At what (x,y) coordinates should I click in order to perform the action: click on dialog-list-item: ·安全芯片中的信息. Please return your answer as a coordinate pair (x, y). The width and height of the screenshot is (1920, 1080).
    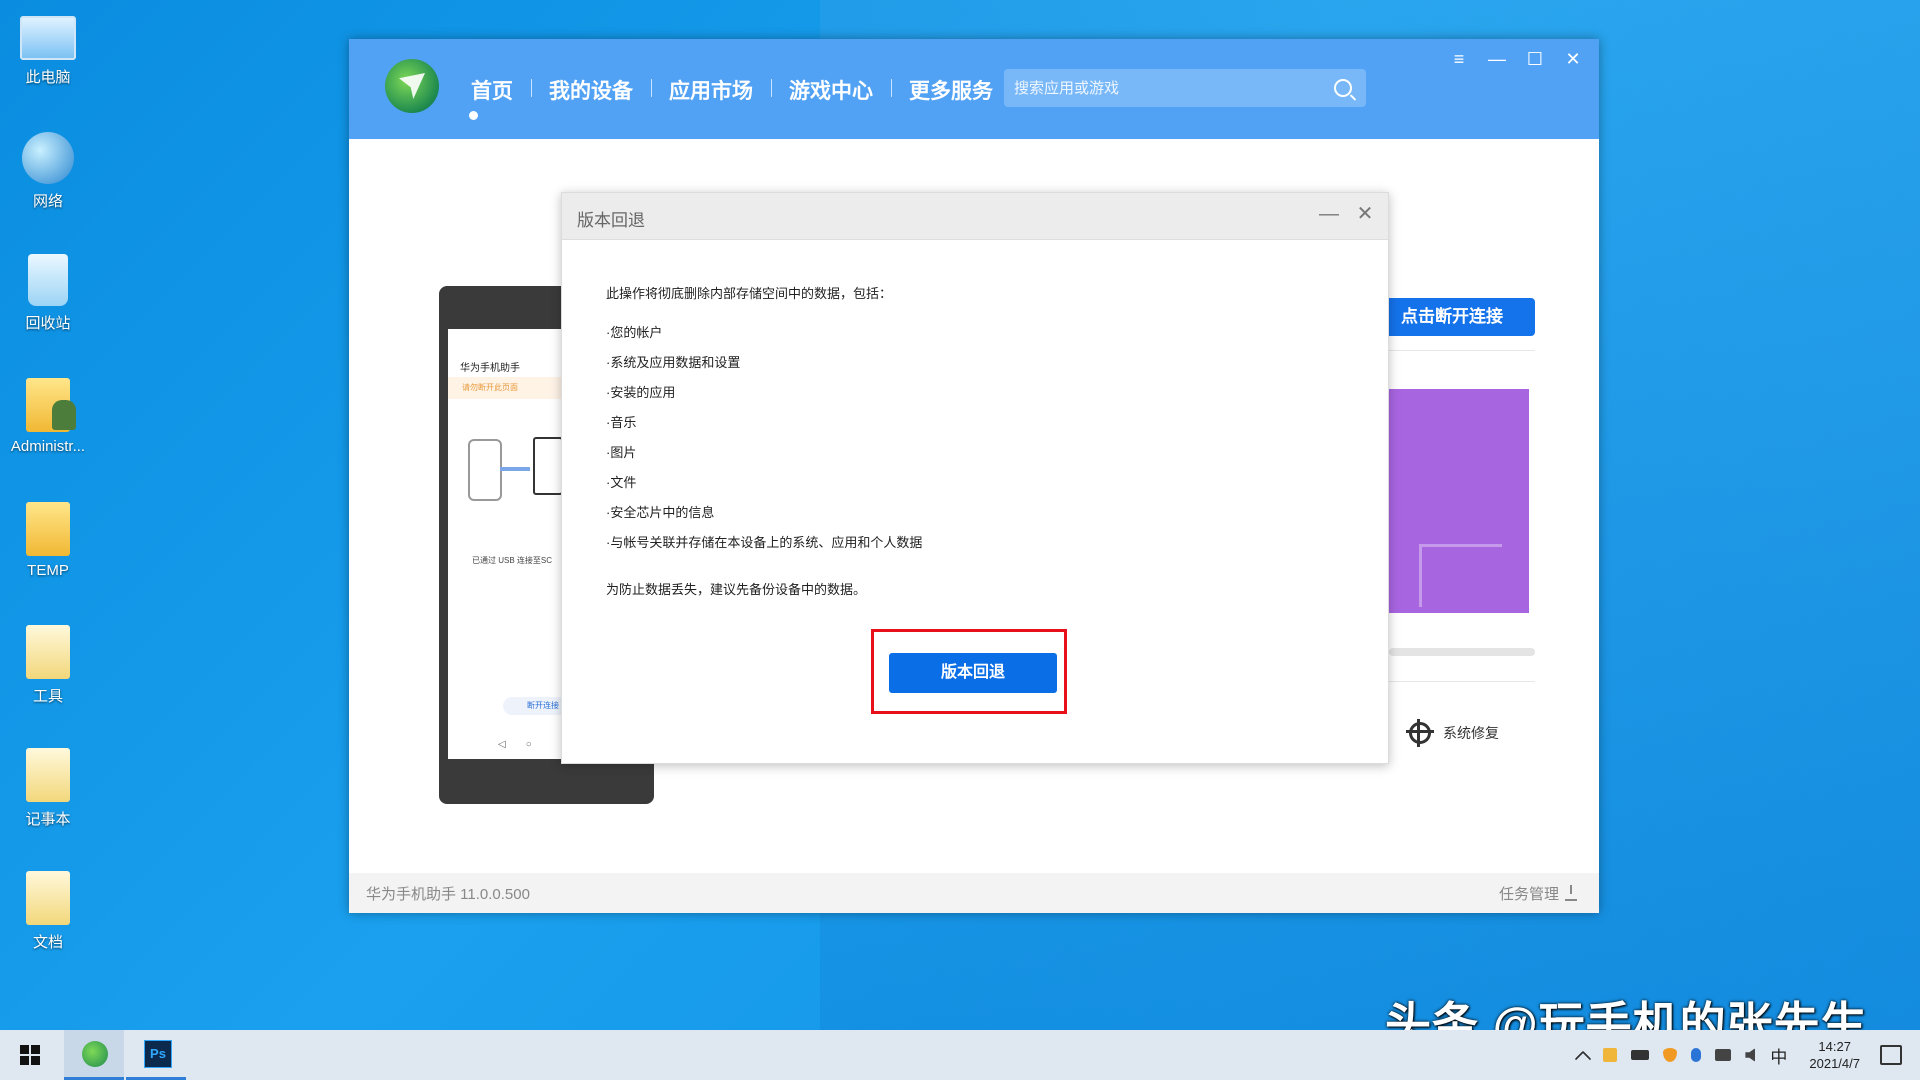
    Looking at the image, I should click on (660, 512).